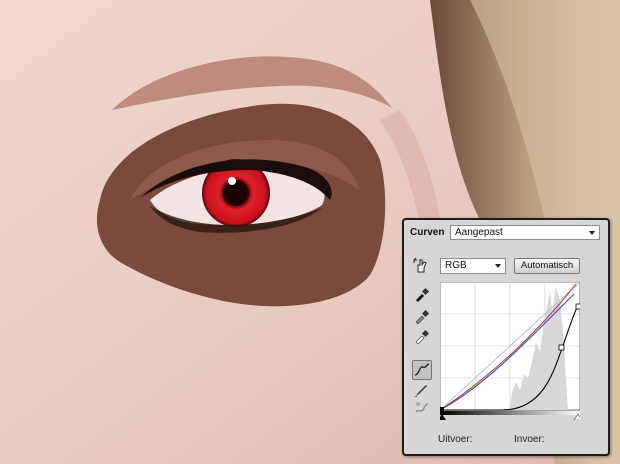 The height and width of the screenshot is (464, 620). Describe the element at coordinates (422, 316) in the screenshot. I see `gray-point-eyedropper-icon` at that location.